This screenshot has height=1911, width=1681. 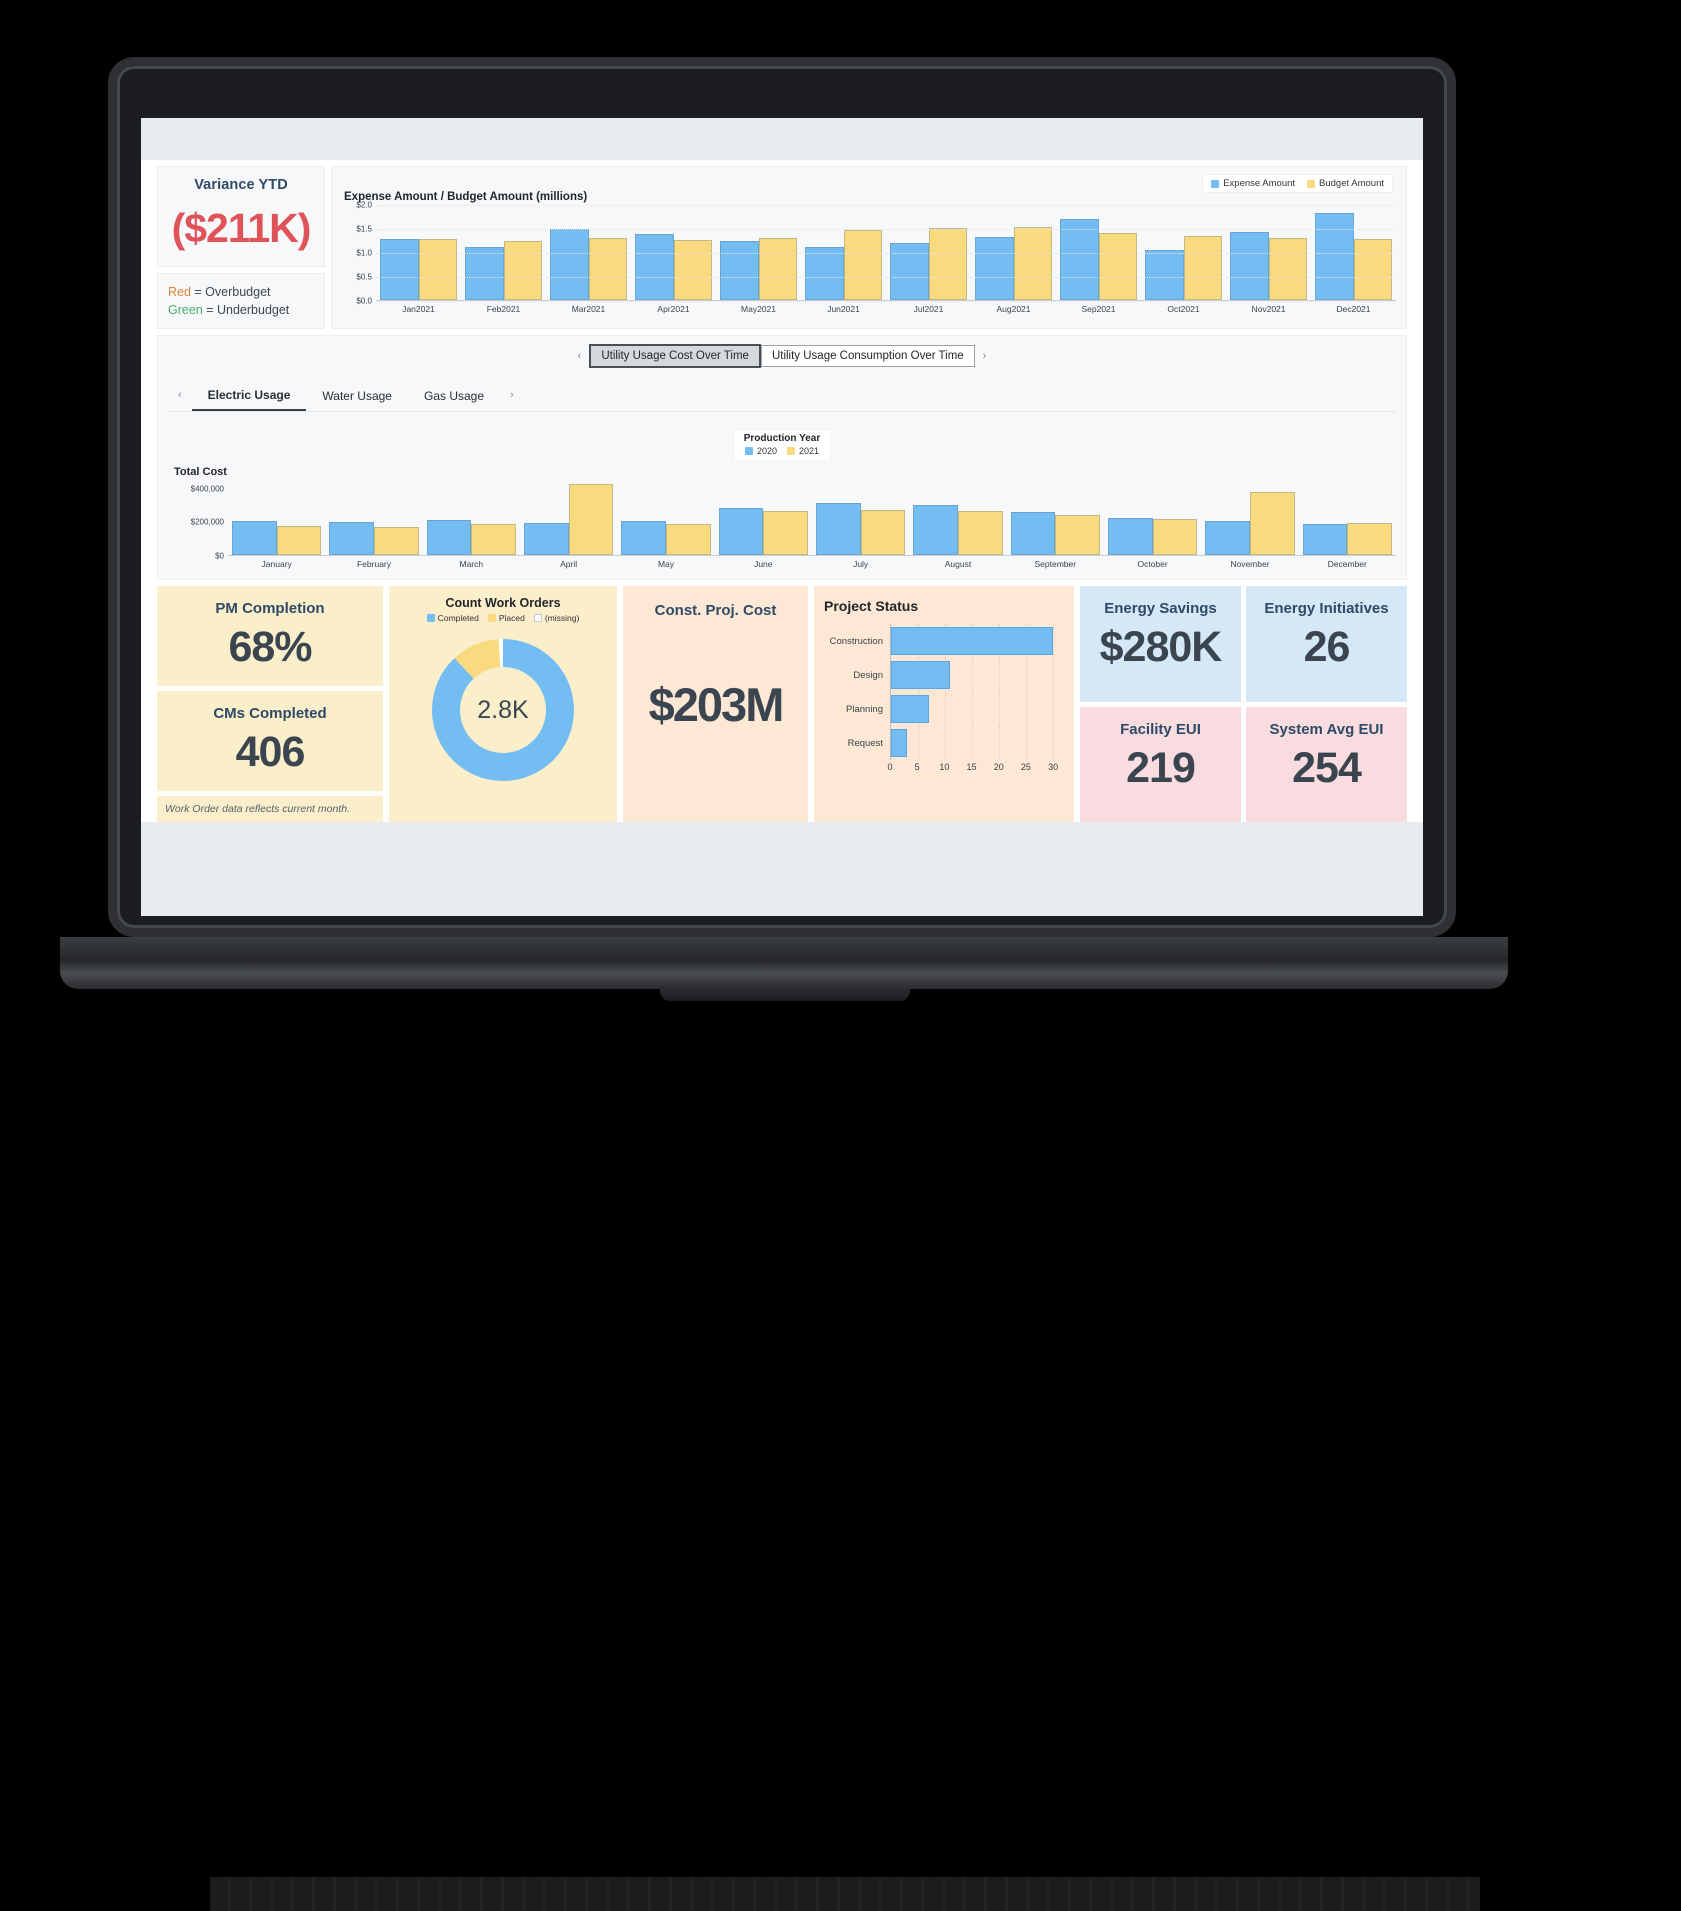 I want to click on legend-missing: (missing), so click(x=556, y=618).